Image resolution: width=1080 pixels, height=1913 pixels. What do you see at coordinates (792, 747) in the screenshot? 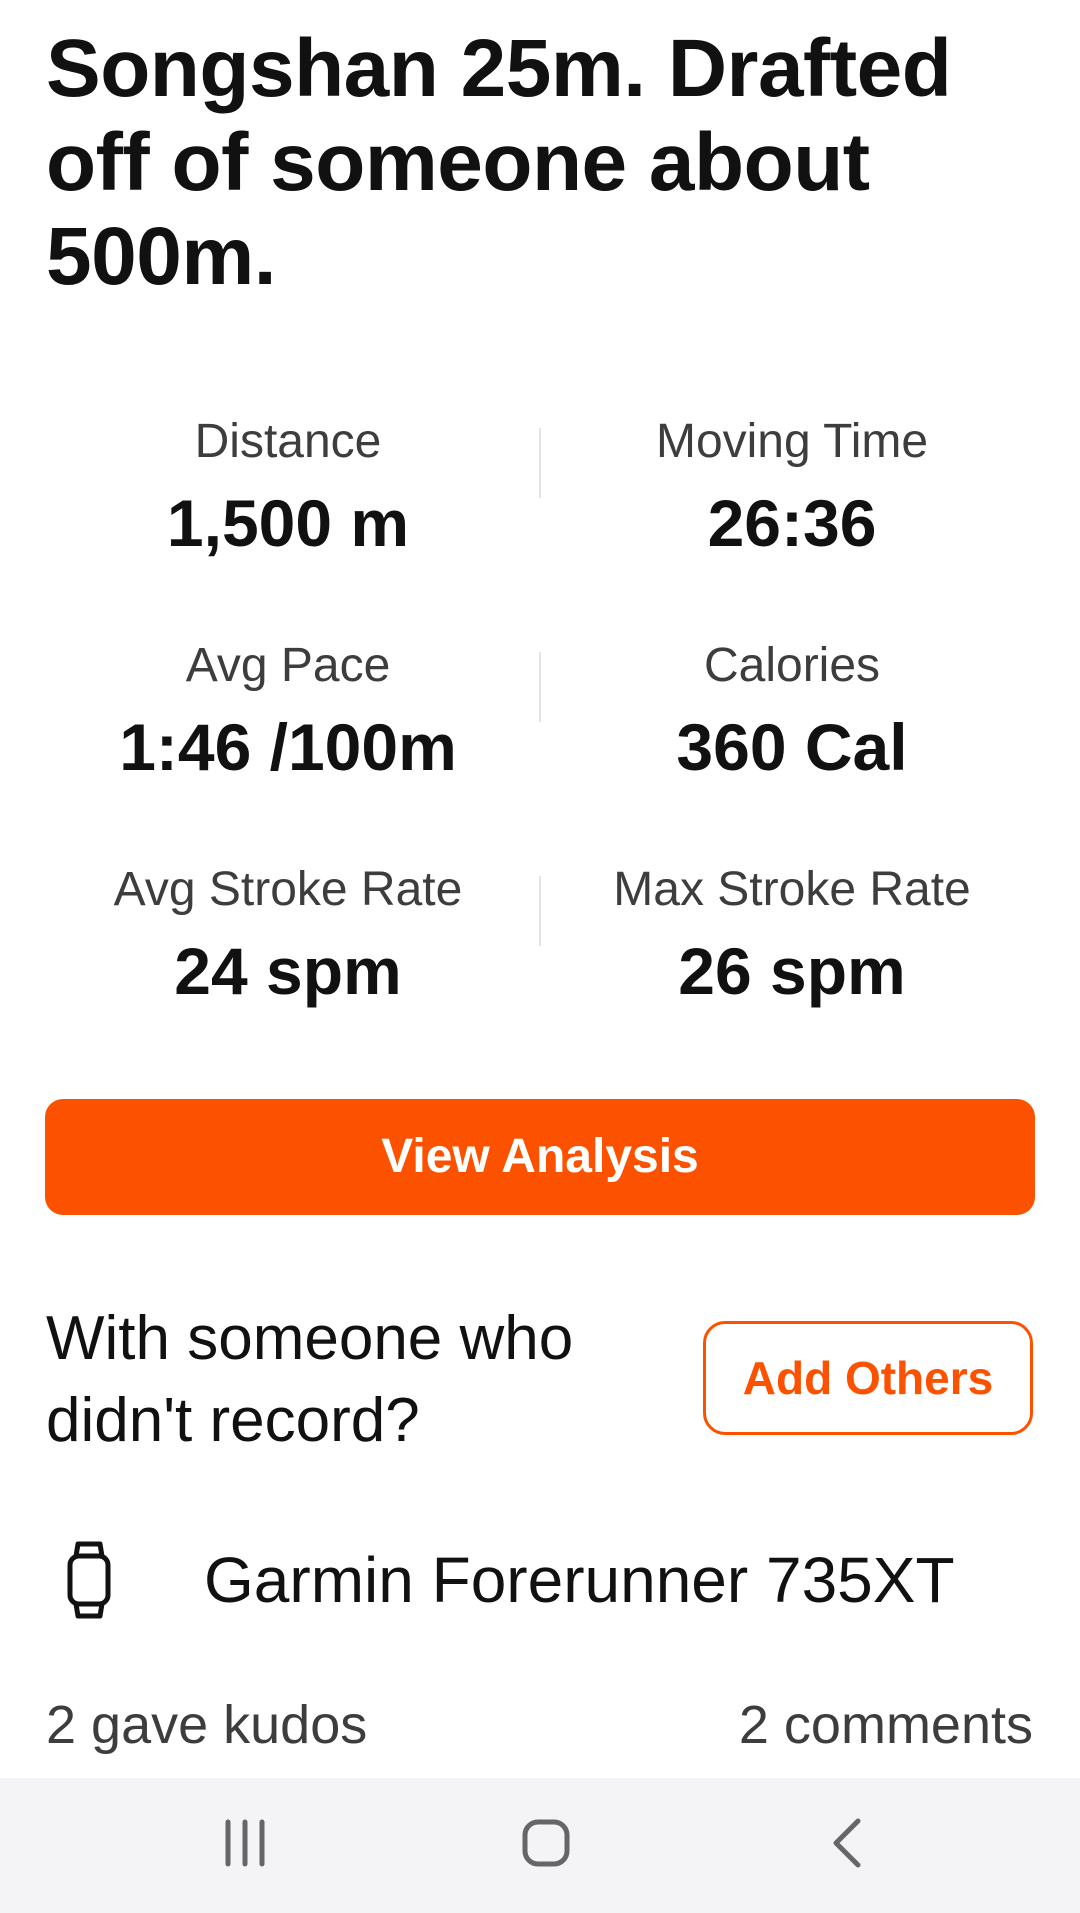
I see `stat-value: 360 Cal` at bounding box center [792, 747].